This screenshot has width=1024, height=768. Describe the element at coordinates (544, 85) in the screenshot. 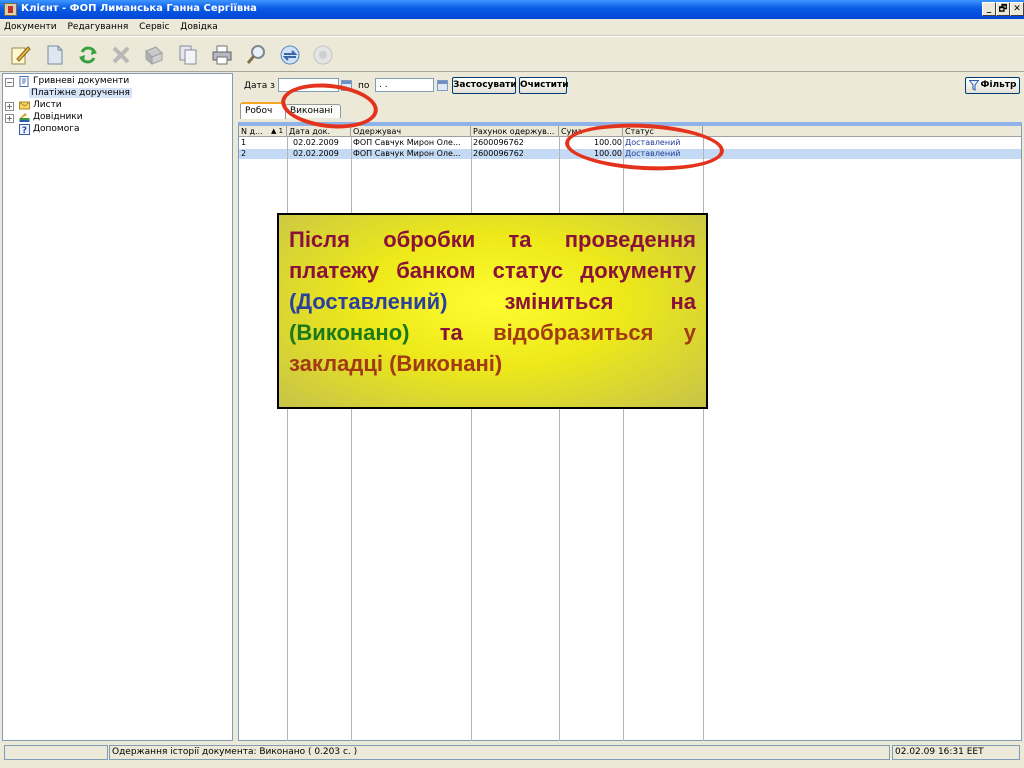

I see `clear-button: Очистити` at that location.